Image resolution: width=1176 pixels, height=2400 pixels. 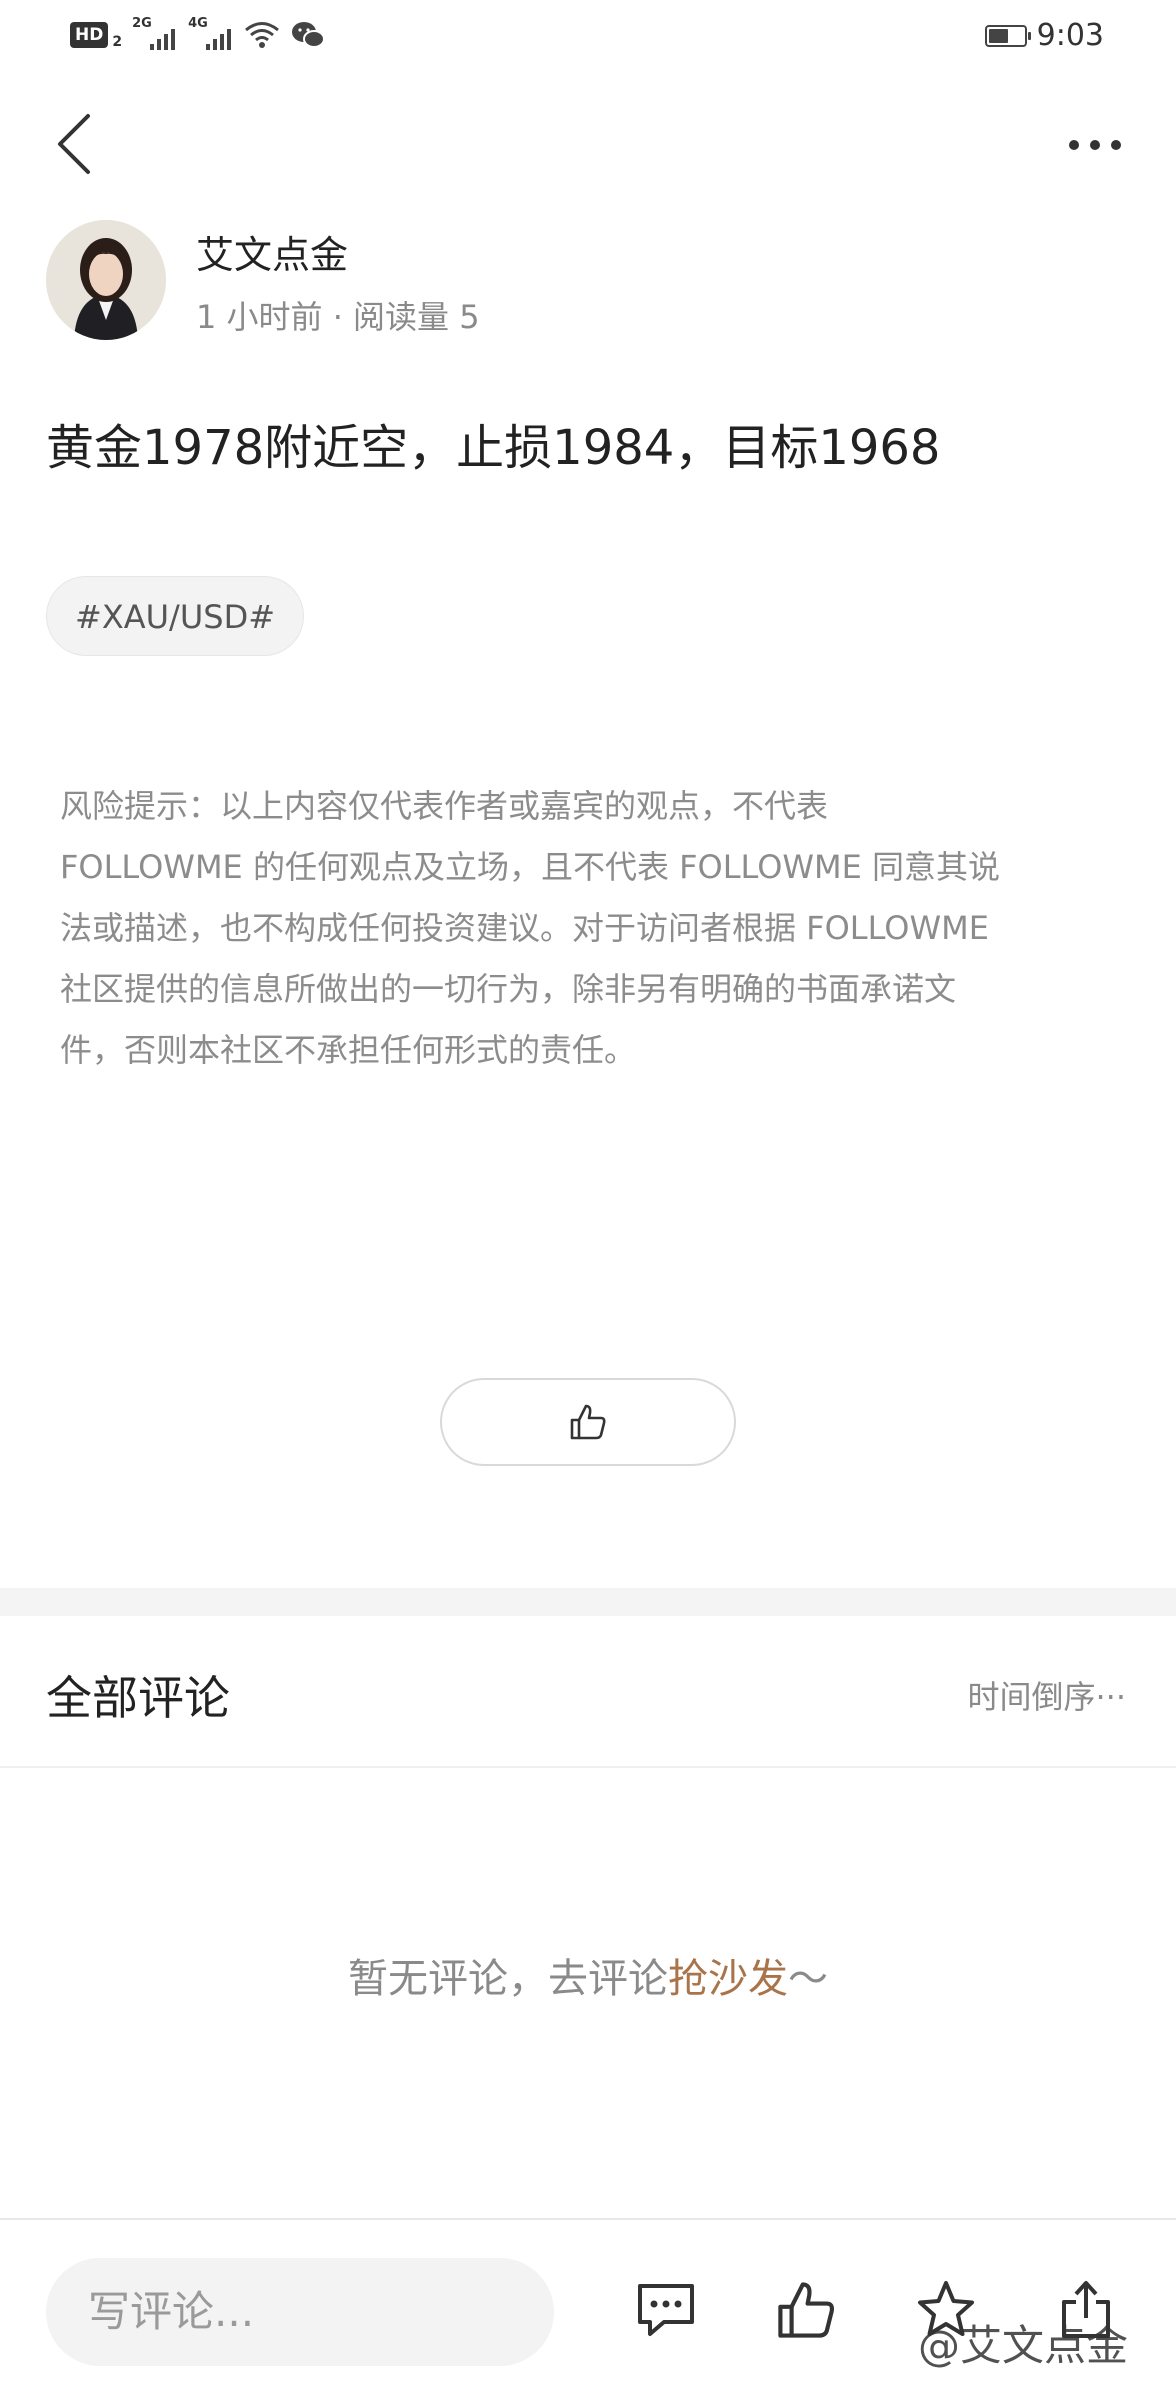 What do you see at coordinates (588, 2219) in the screenshot?
I see `bottom-bar-divider` at bounding box center [588, 2219].